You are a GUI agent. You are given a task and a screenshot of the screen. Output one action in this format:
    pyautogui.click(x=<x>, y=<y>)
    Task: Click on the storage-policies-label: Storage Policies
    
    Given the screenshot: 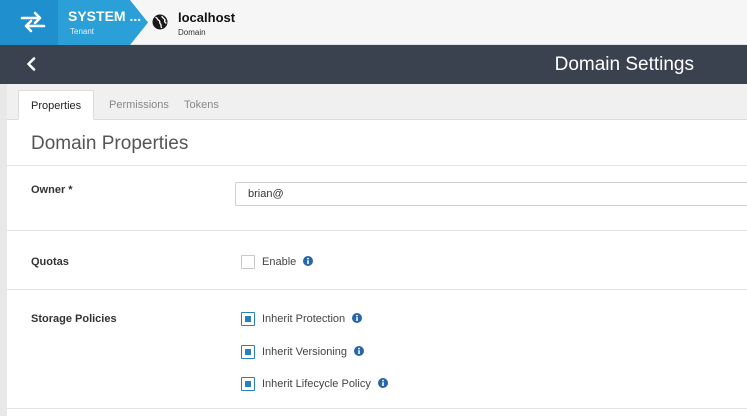 What is the action you would take?
    pyautogui.click(x=74, y=319)
    